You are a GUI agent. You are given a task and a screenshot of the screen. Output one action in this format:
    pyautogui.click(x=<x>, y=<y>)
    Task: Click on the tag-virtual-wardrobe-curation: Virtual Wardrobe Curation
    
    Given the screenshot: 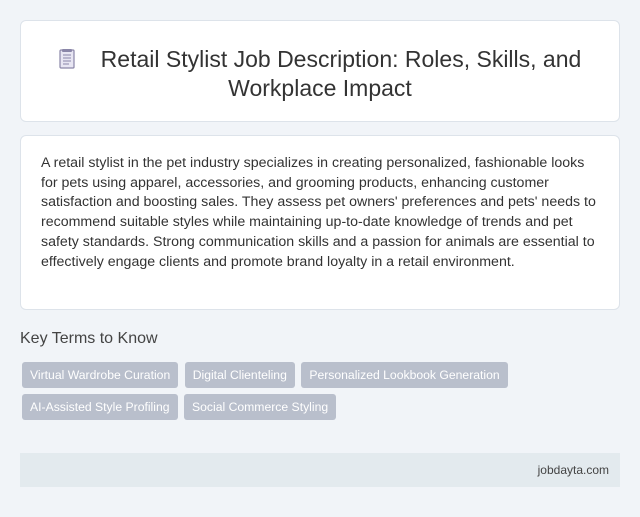 What is the action you would take?
    pyautogui.click(x=100, y=375)
    